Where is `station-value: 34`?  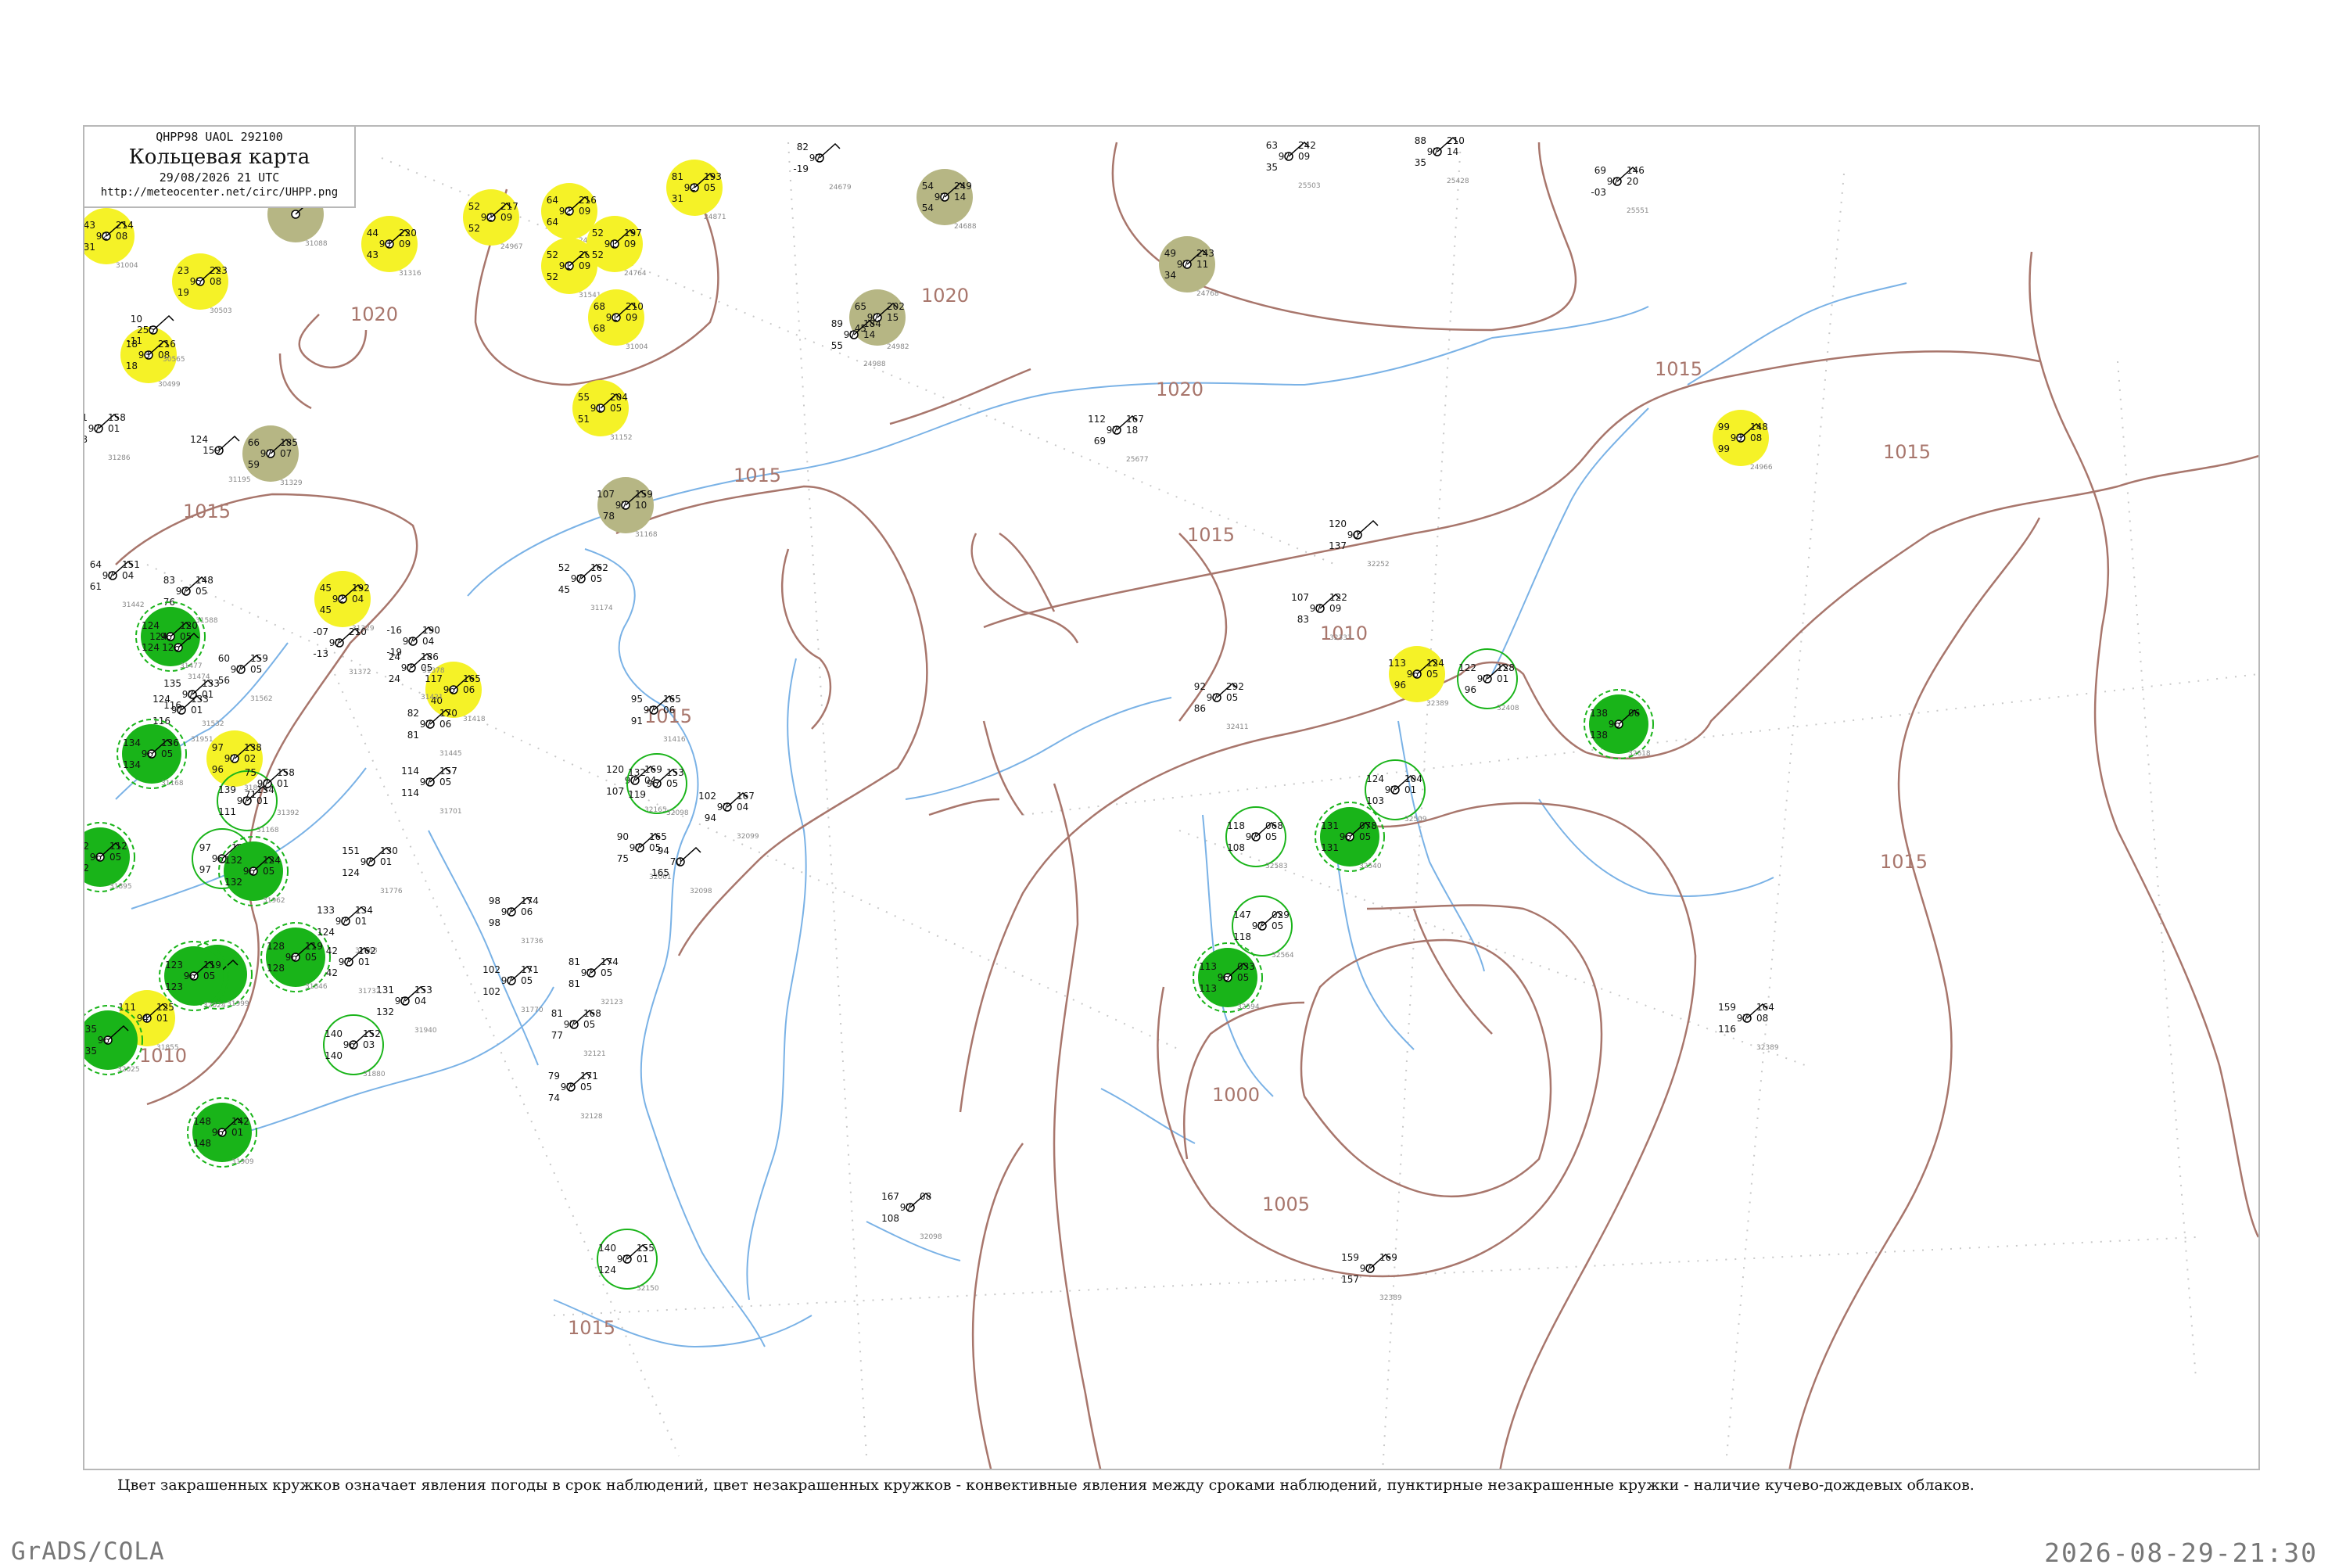 station-value: 34 is located at coordinates (1170, 275).